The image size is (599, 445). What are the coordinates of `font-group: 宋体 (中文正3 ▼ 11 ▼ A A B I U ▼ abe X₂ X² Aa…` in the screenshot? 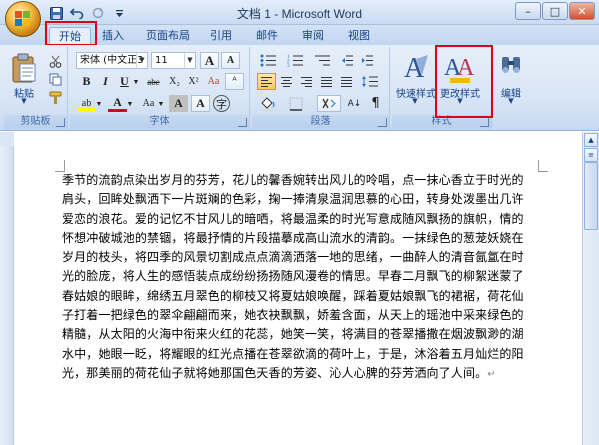 It's located at (160, 88).